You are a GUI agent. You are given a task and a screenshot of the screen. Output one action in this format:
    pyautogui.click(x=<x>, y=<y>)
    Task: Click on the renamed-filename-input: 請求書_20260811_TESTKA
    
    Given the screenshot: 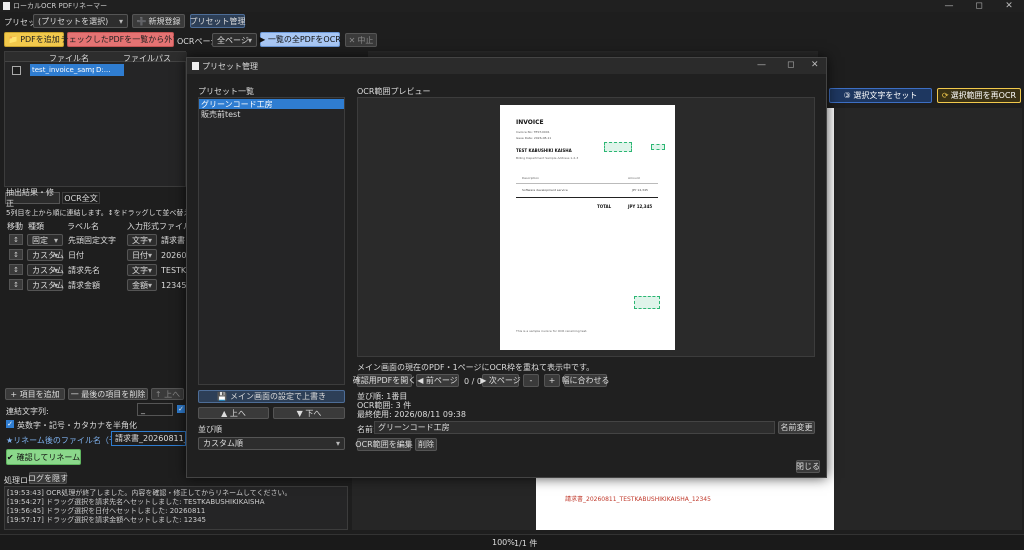 What is the action you would take?
    pyautogui.click(x=148, y=438)
    